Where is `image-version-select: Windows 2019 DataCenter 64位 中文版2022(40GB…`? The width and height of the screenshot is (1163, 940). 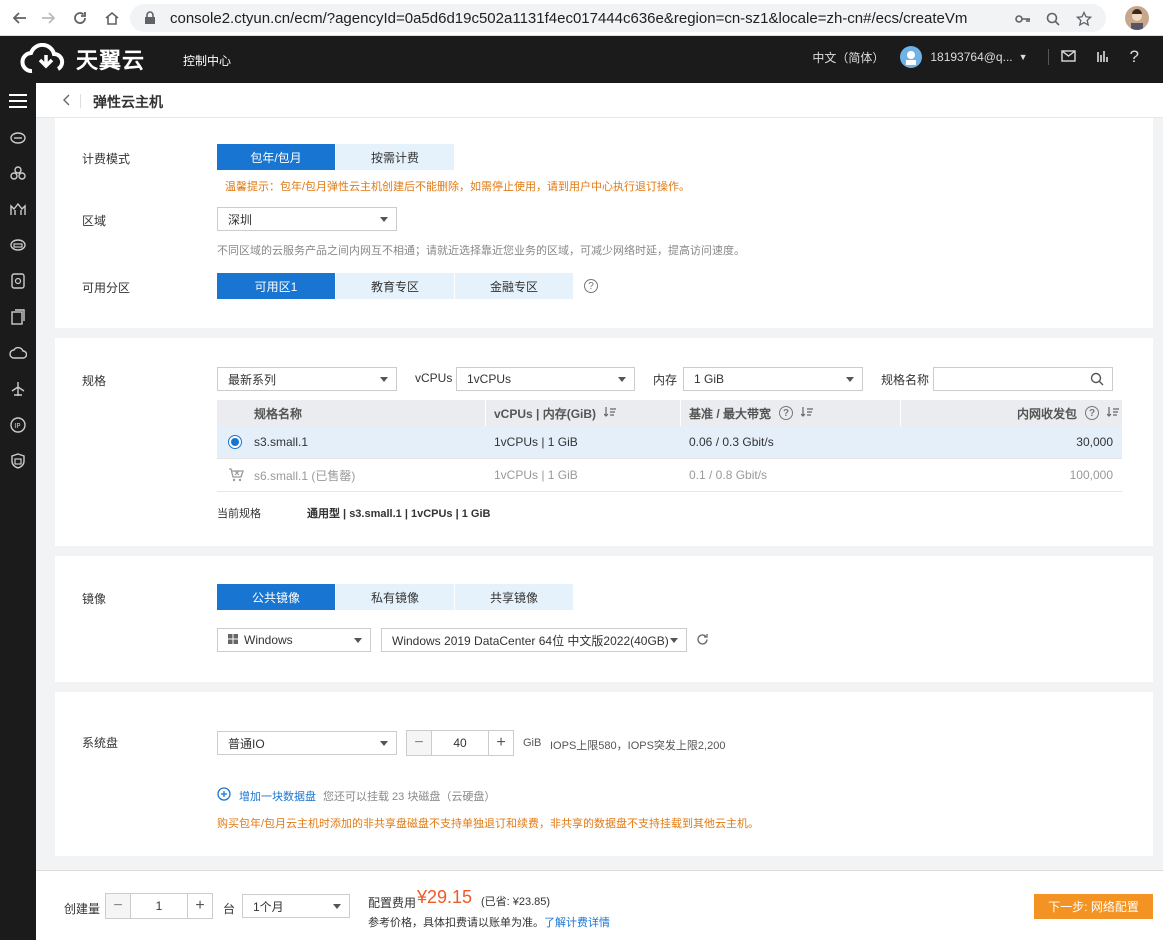
image-version-select: Windows 2019 DataCenter 64位 中文版2022(40GB… is located at coordinates (534, 640).